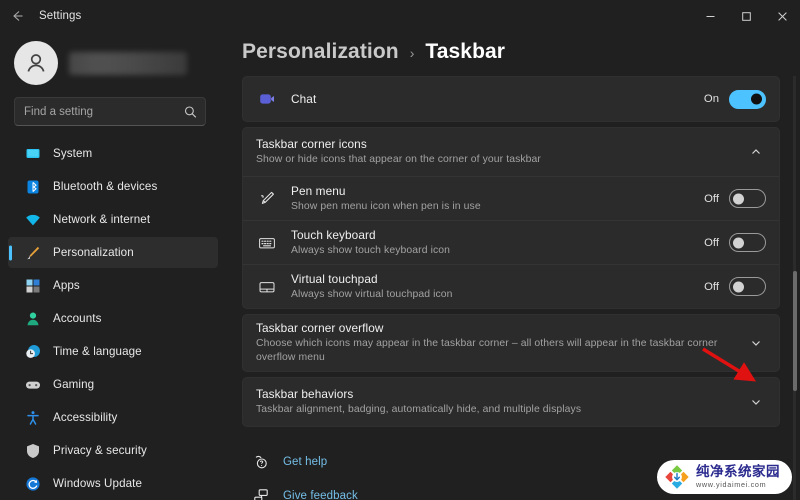 Image resolution: width=800 pixels, height=500 pixels. I want to click on sidebar-item-label: Time & language, so click(97, 351).